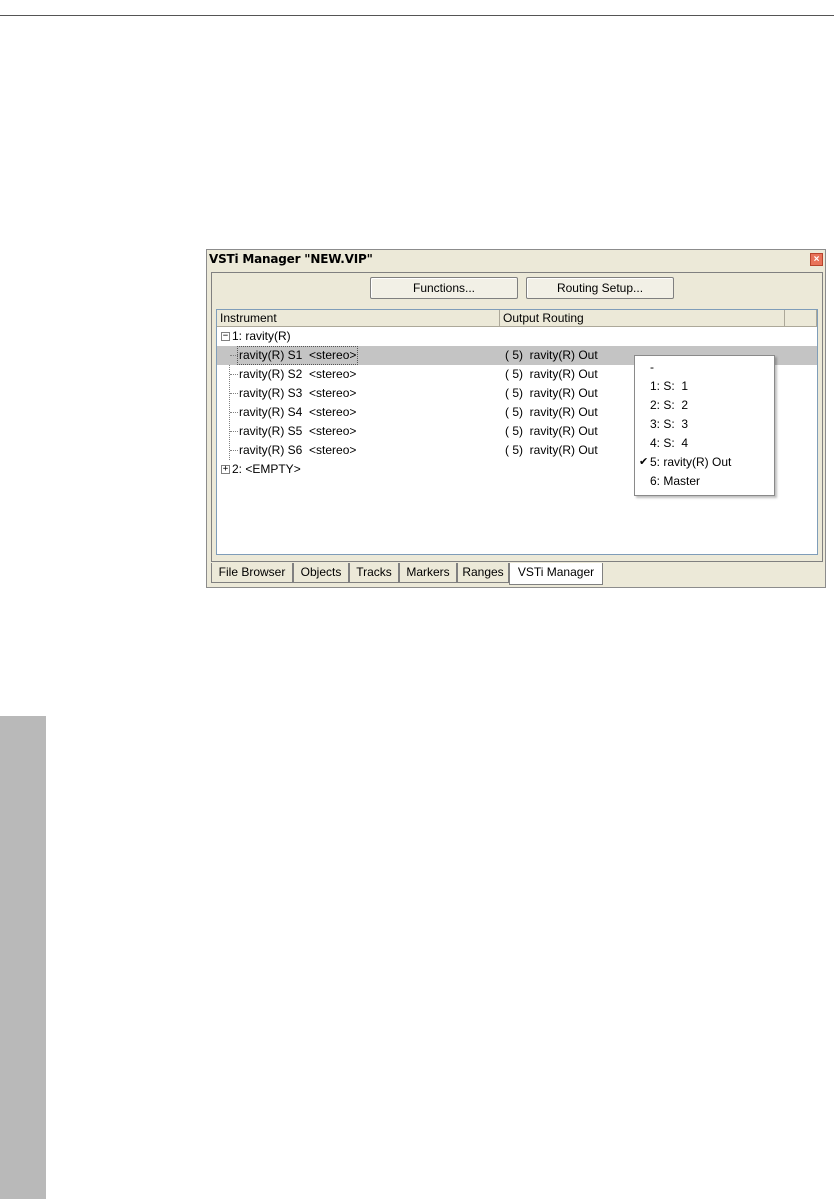 This screenshot has height=1199, width=834. I want to click on column-header-output-routing: Output Routing, so click(642, 318).